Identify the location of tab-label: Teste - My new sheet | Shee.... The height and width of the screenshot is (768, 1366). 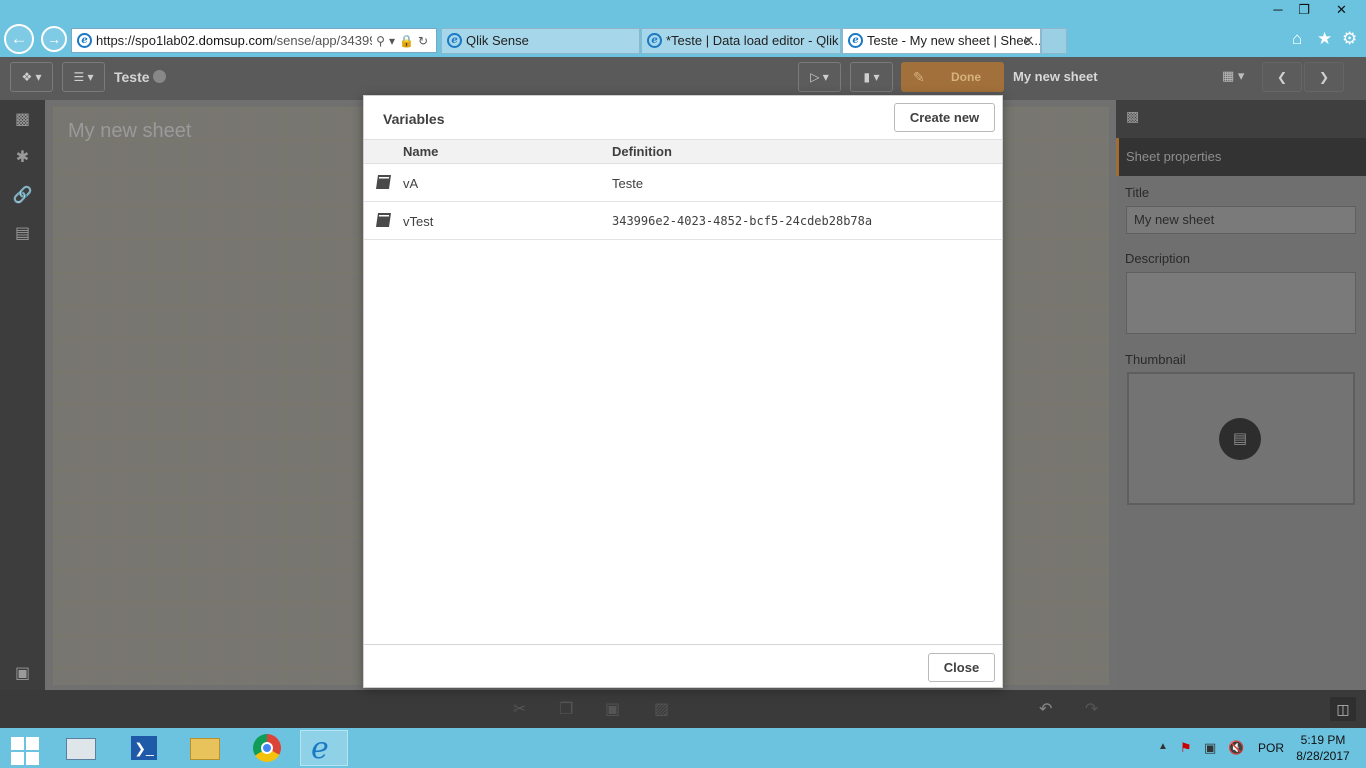
(954, 40).